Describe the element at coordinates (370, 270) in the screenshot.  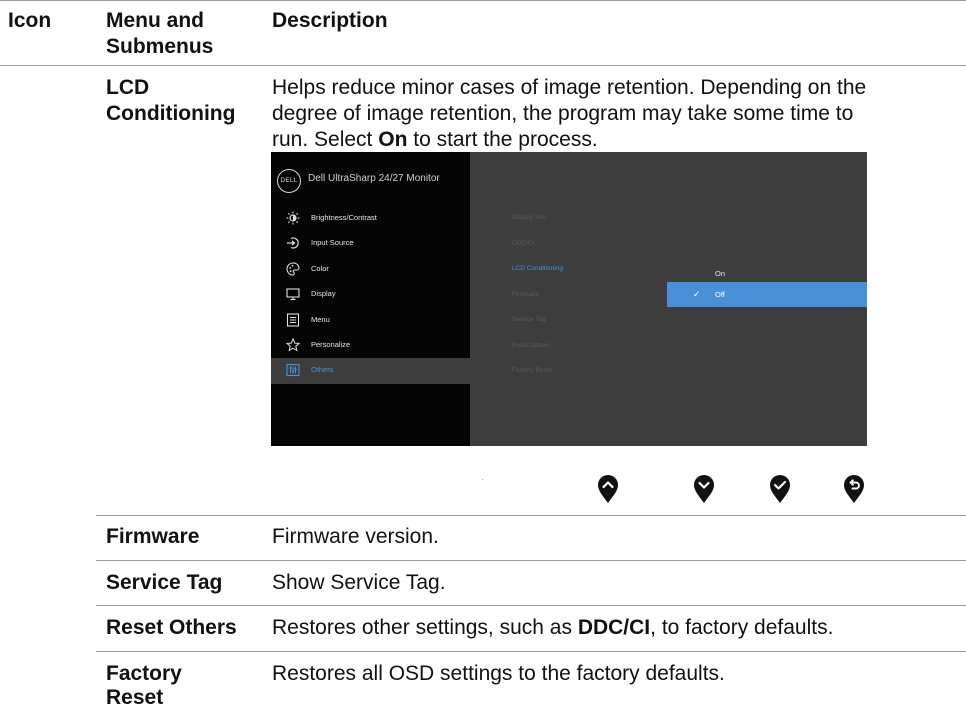
I see `osd-item-color: Color` at that location.